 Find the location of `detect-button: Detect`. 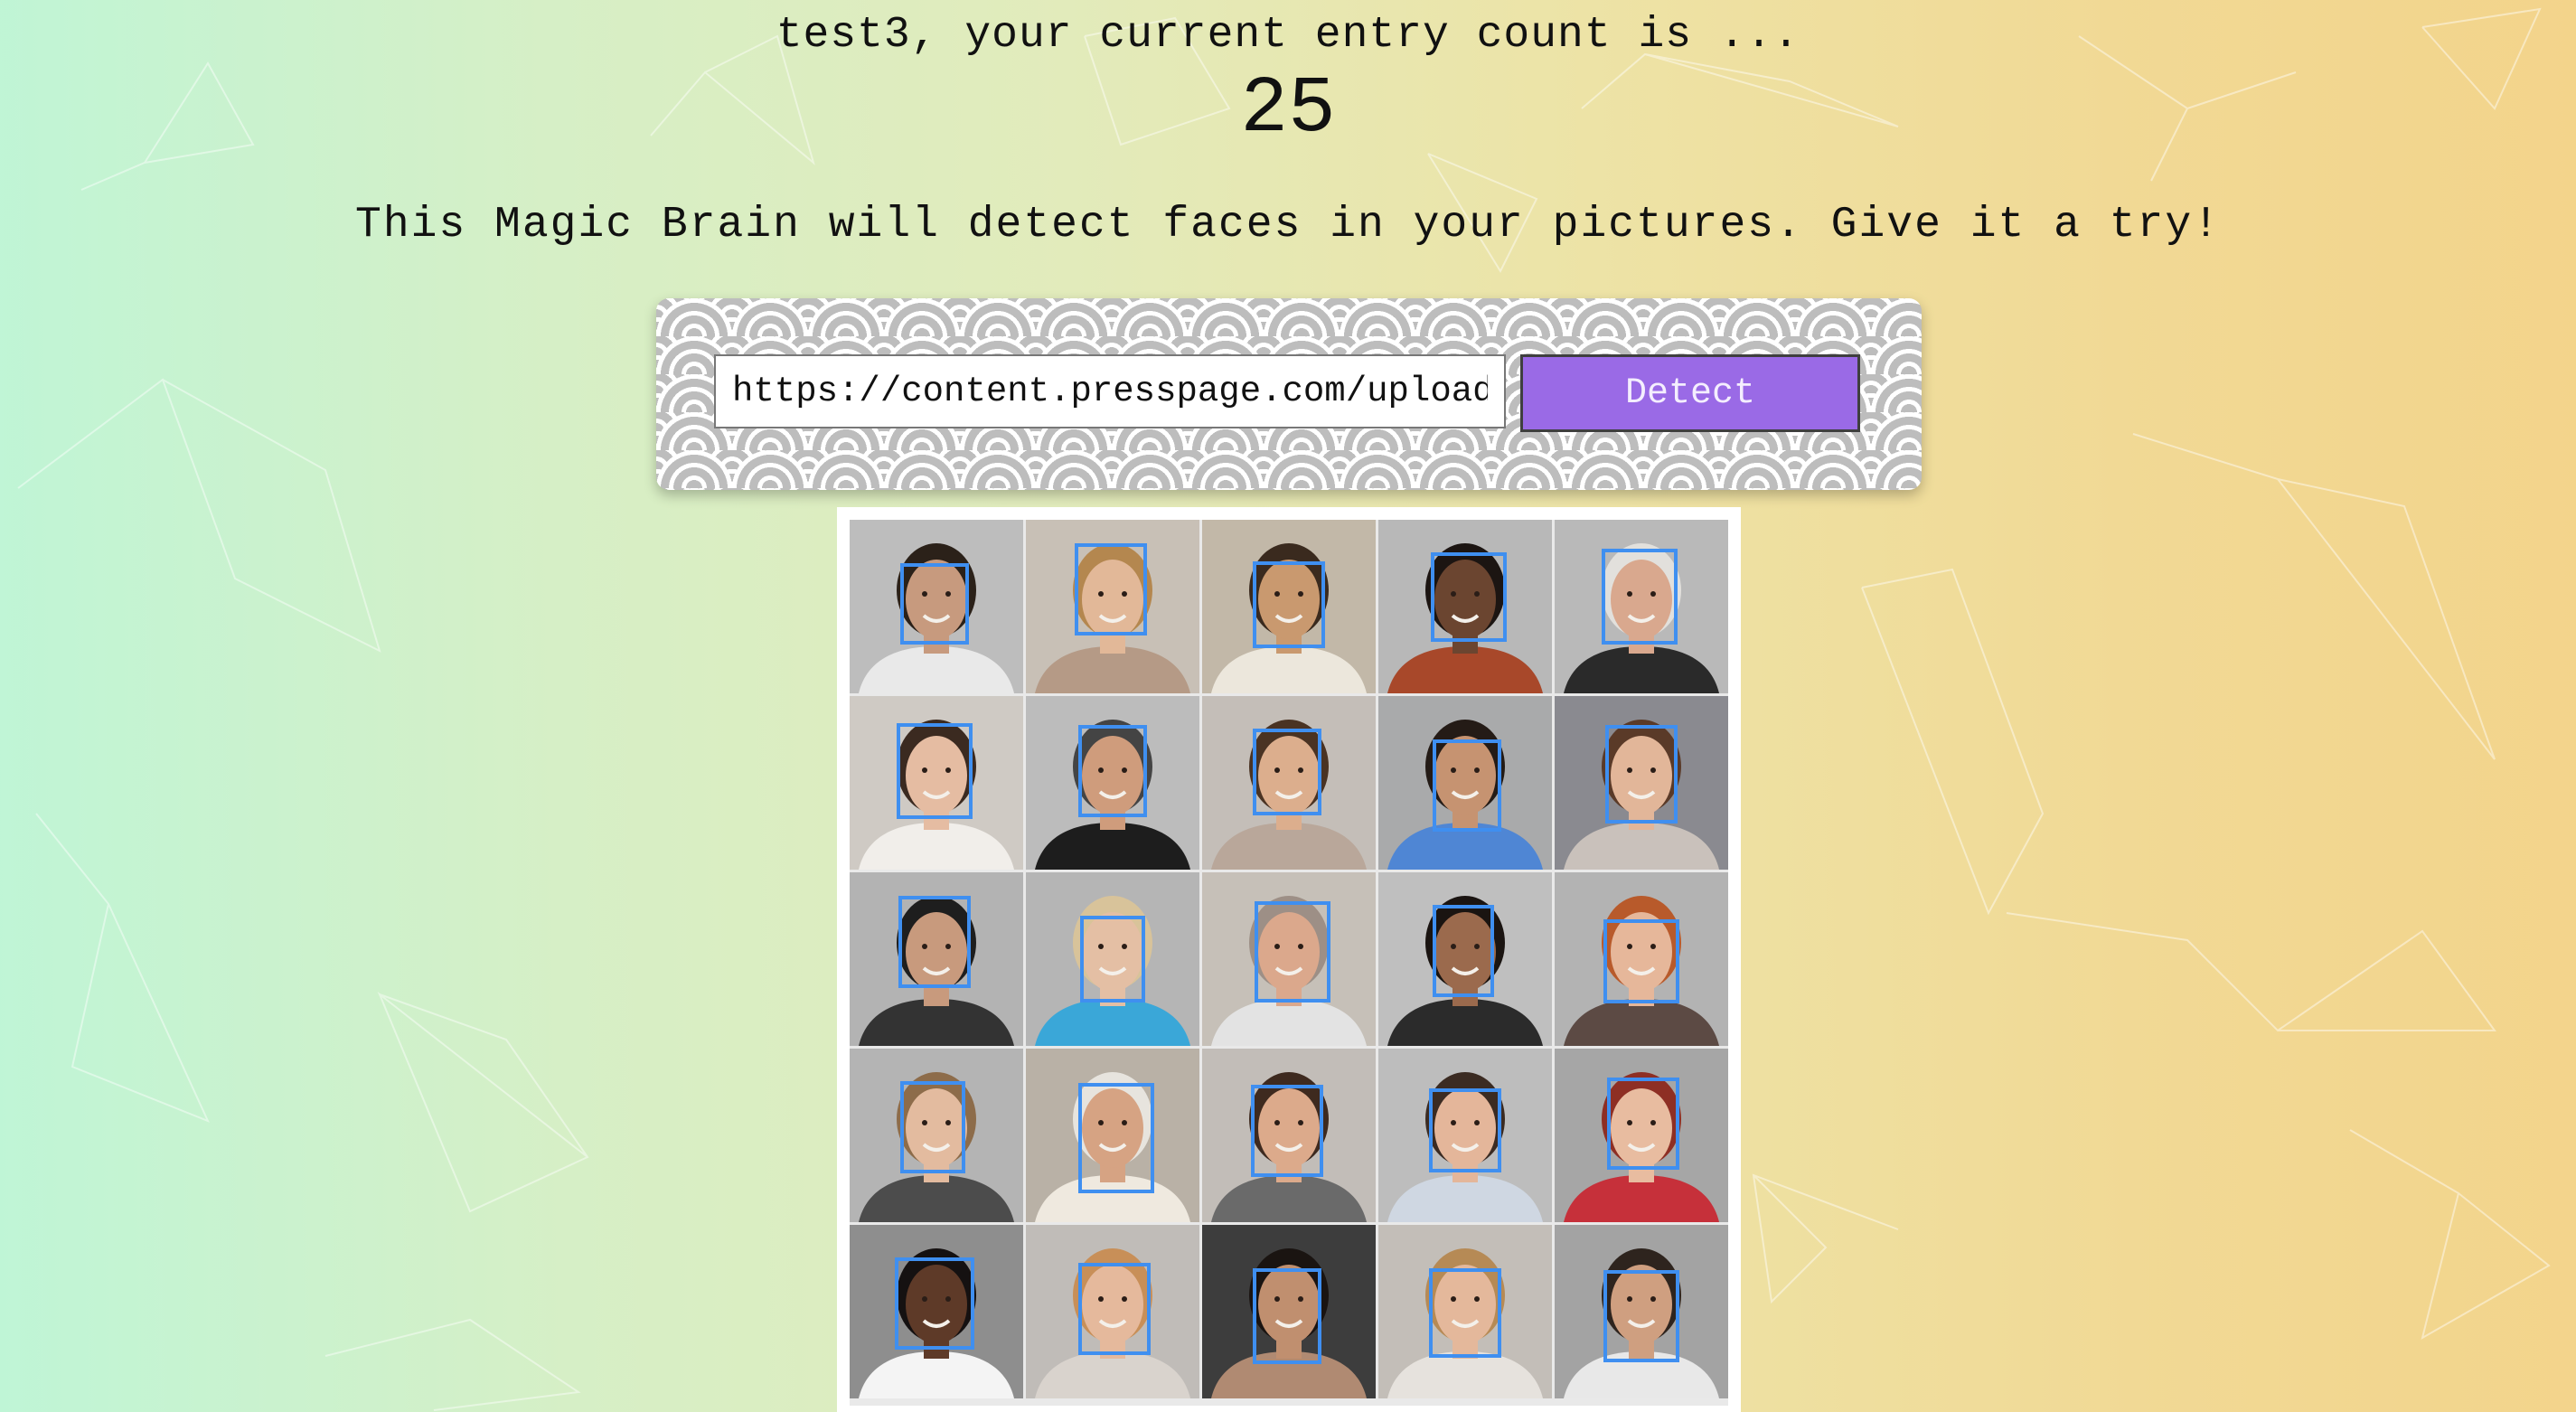

detect-button: Detect is located at coordinates (1690, 393).